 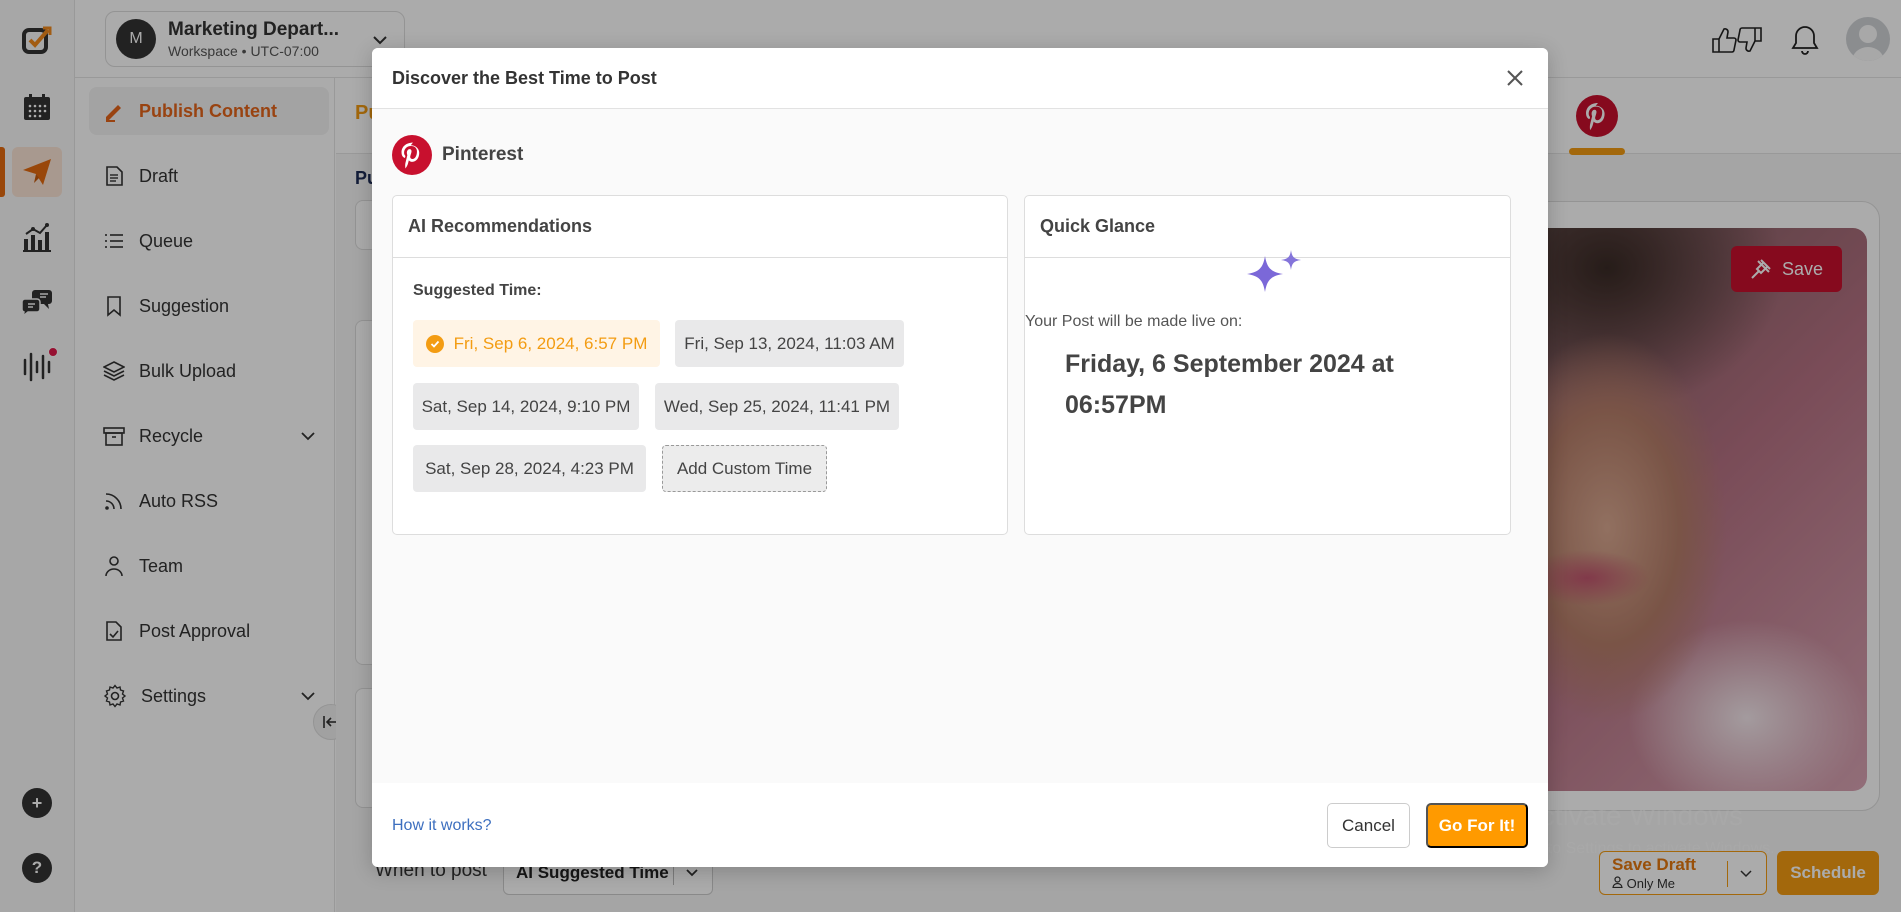 What do you see at coordinates (960, 78) in the screenshot?
I see `modal-header: Discover the Best Time to Post` at bounding box center [960, 78].